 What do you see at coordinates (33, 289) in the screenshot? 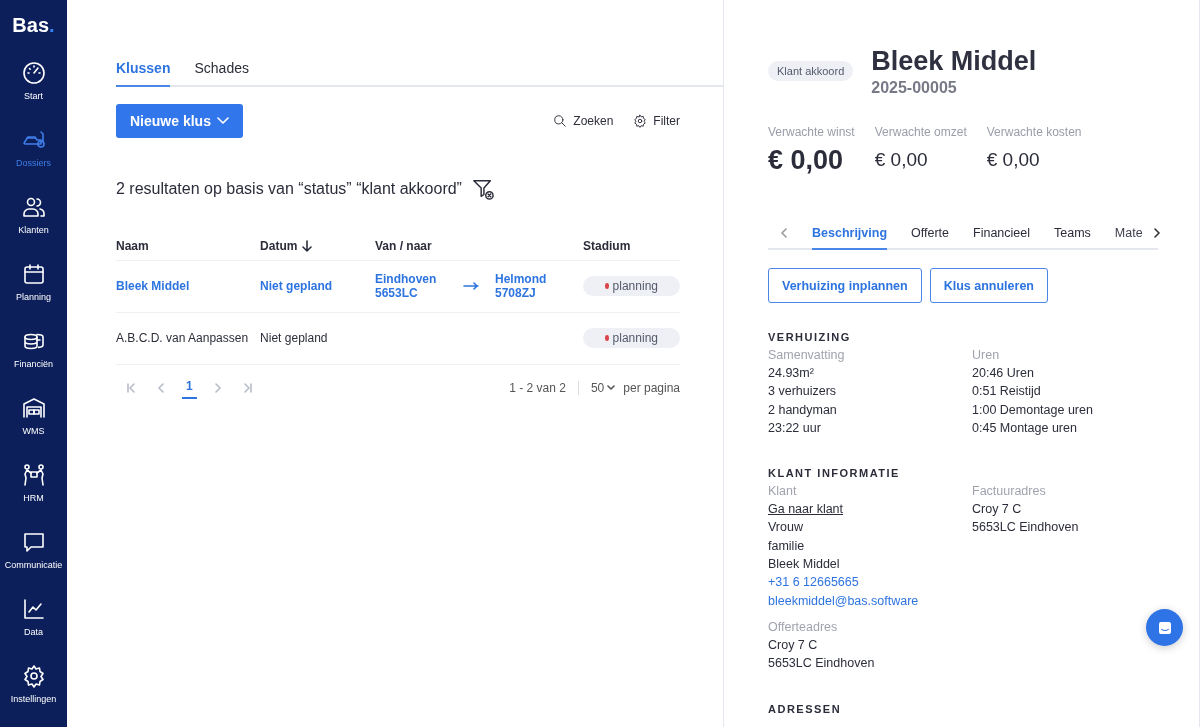
I see `nav-item: Planning` at bounding box center [33, 289].